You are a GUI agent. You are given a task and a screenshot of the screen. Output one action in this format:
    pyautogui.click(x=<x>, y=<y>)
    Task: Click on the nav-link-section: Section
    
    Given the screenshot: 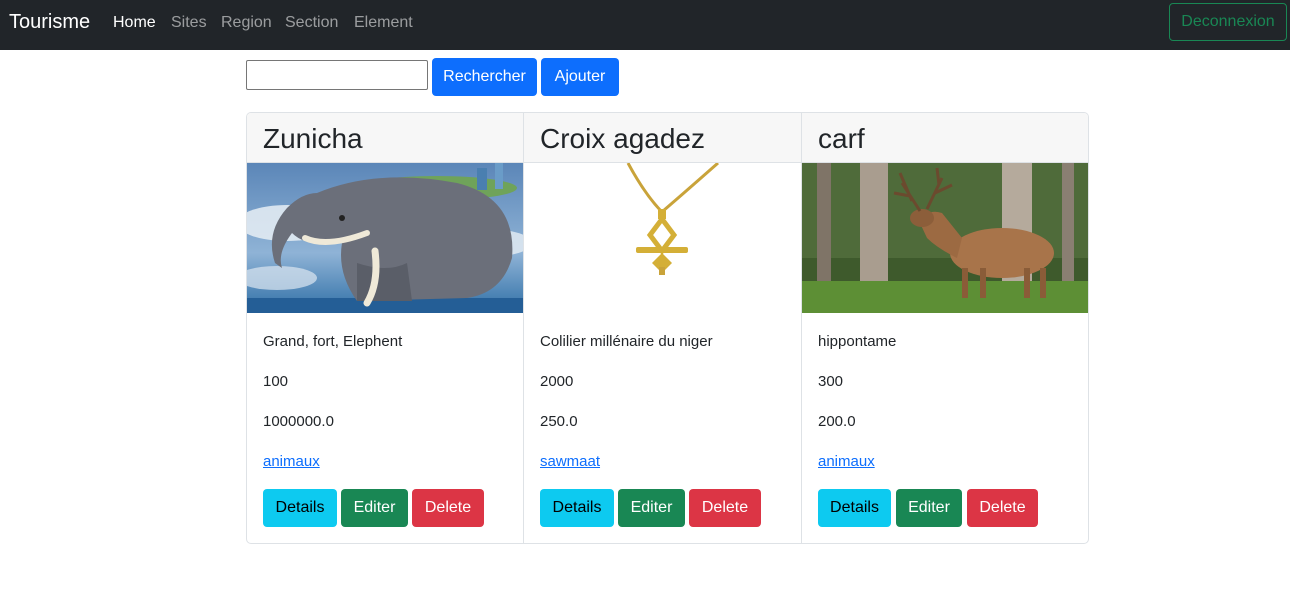 What is the action you would take?
    pyautogui.click(x=311, y=23)
    